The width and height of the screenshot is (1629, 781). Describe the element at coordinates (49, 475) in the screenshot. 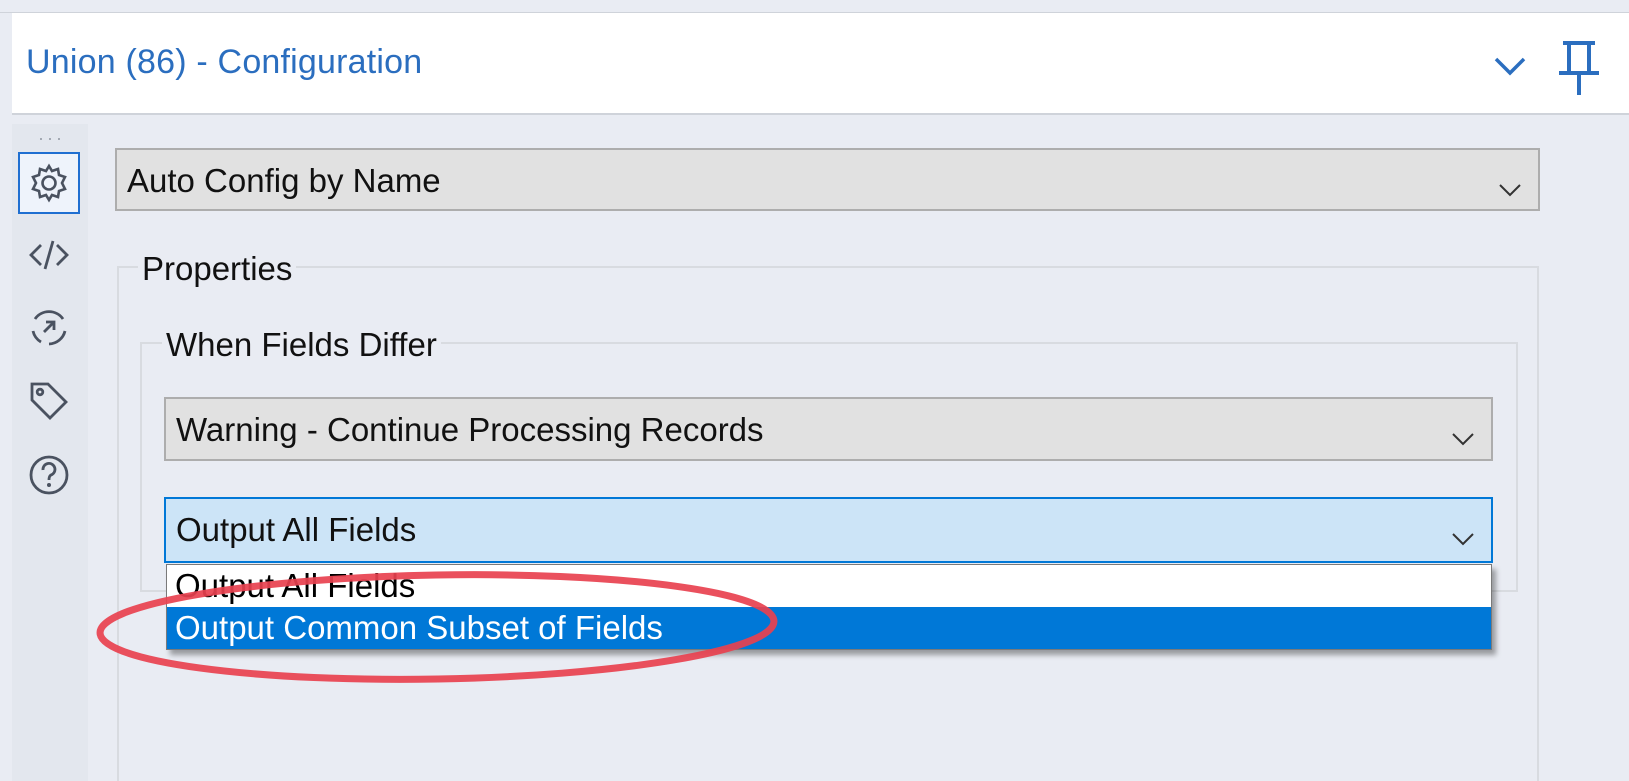

I see `help-icon` at that location.